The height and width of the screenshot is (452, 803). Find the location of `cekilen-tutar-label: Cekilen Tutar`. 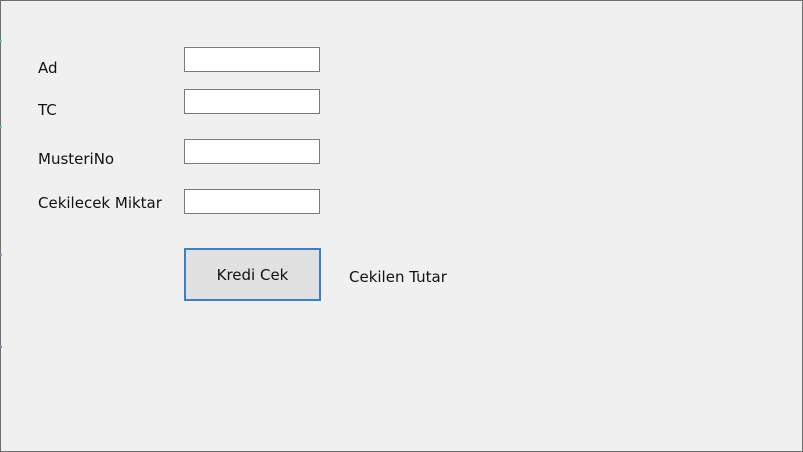

cekilen-tutar-label: Cekilen Tutar is located at coordinates (398, 277).